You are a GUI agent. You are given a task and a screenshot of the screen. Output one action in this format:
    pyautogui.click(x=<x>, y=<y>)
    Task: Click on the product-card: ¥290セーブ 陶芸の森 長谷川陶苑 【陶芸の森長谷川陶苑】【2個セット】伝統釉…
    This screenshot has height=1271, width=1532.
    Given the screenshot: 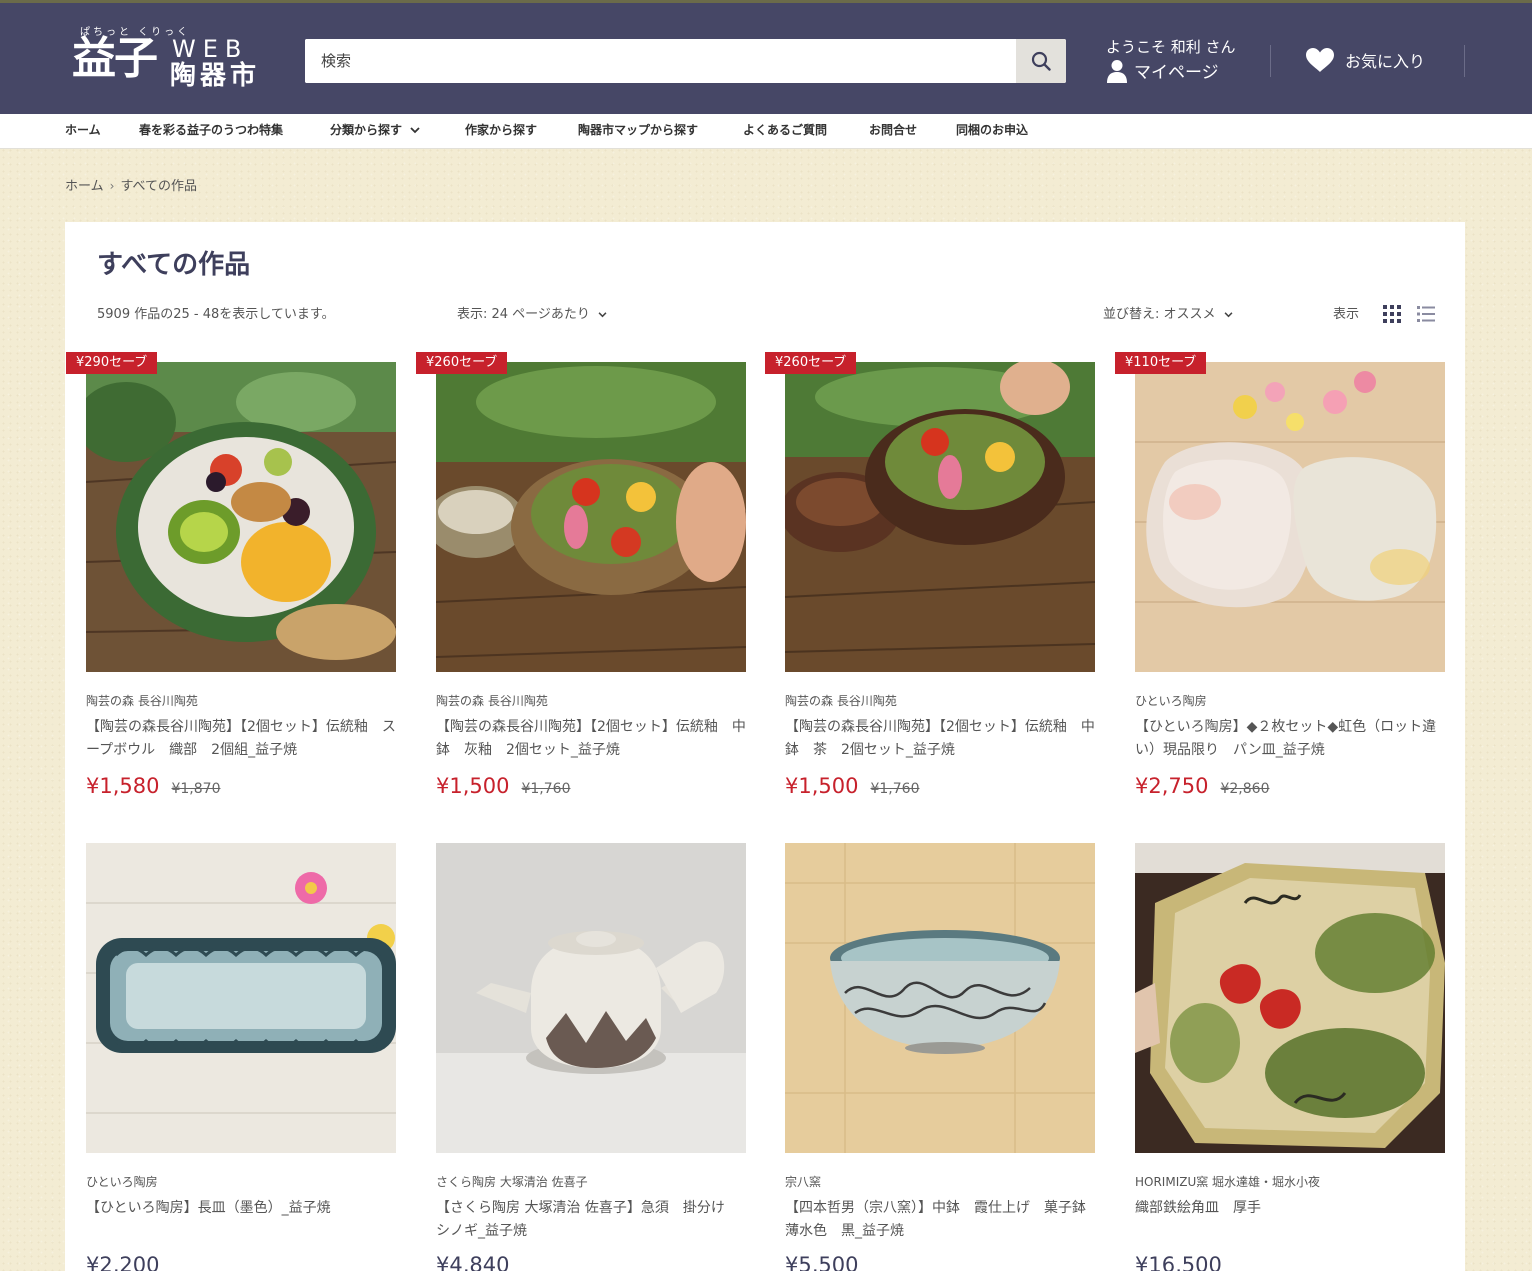 What is the action you would take?
    pyautogui.click(x=231, y=587)
    